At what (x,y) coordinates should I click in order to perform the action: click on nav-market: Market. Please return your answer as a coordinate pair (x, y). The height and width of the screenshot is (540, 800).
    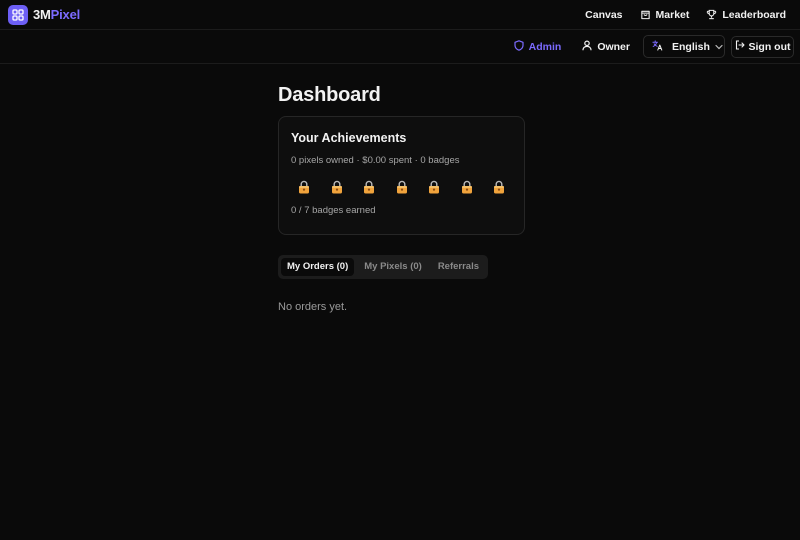
    Looking at the image, I should click on (665, 14).